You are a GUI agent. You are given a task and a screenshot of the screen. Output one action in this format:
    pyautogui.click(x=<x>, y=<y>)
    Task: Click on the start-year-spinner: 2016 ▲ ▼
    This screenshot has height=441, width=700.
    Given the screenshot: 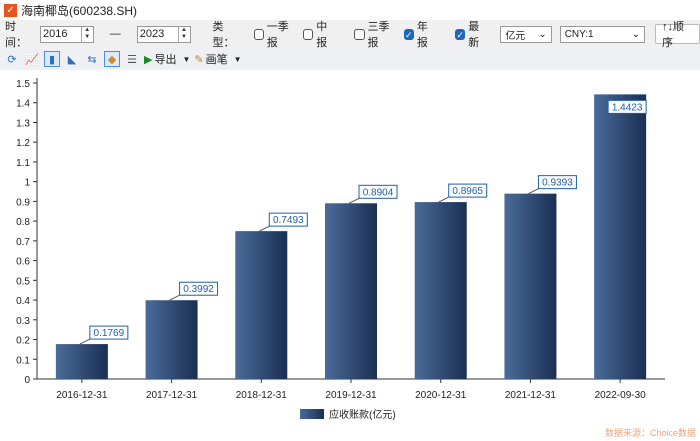 What is the action you would take?
    pyautogui.click(x=67, y=34)
    